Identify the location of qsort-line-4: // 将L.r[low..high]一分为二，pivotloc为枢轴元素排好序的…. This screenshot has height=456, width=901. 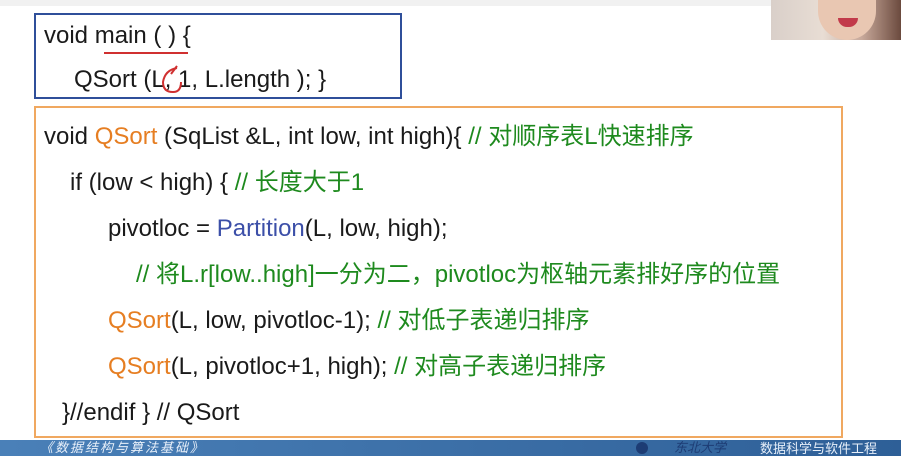
(458, 275).